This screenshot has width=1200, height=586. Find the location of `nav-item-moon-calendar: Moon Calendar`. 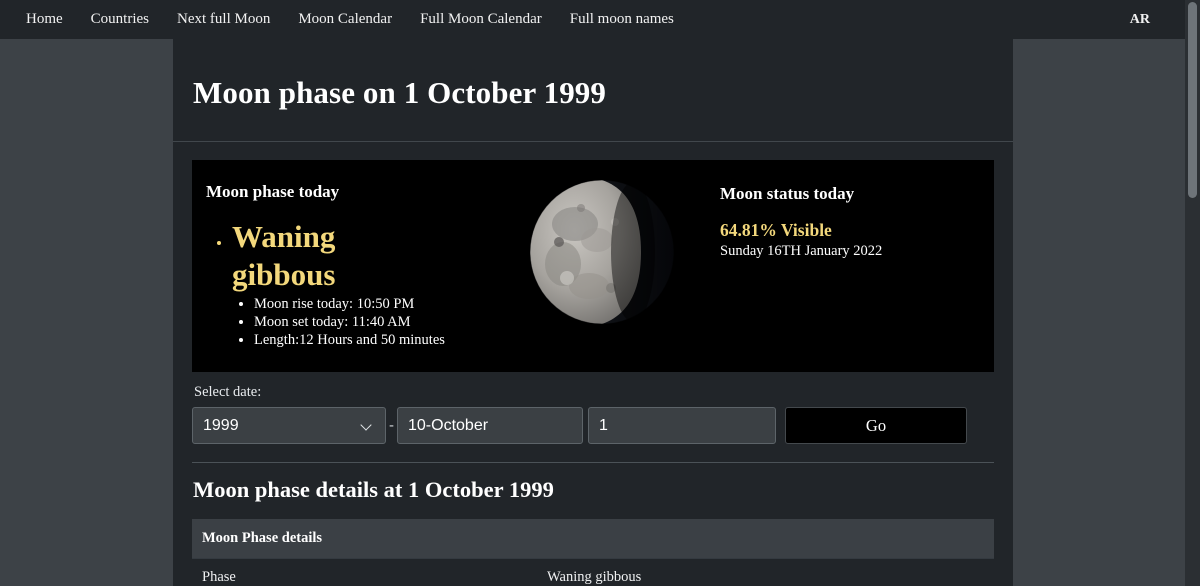

nav-item-moon-calendar: Moon Calendar is located at coordinates (345, 19).